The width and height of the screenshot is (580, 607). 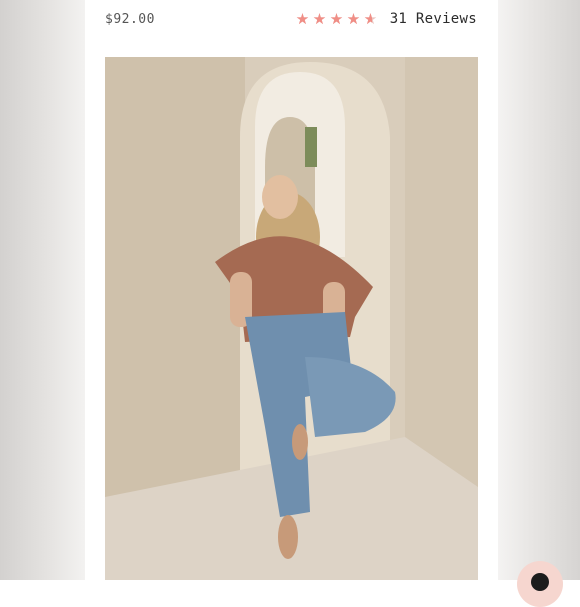 I want to click on chat-button, so click(x=540, y=584).